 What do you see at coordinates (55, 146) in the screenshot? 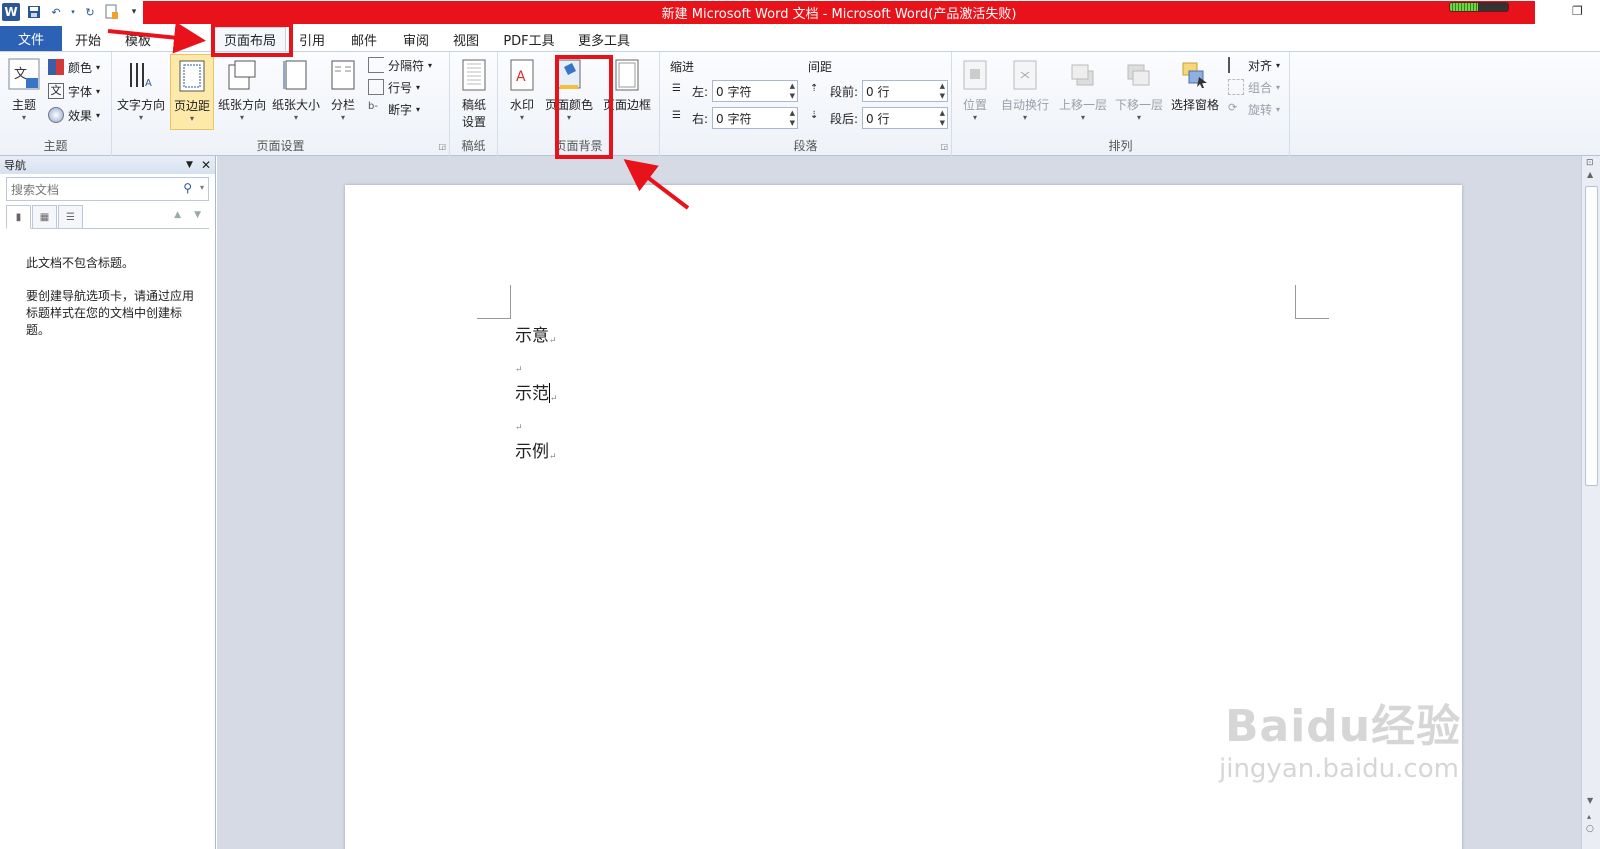
I see `group-theme-label: 主题` at bounding box center [55, 146].